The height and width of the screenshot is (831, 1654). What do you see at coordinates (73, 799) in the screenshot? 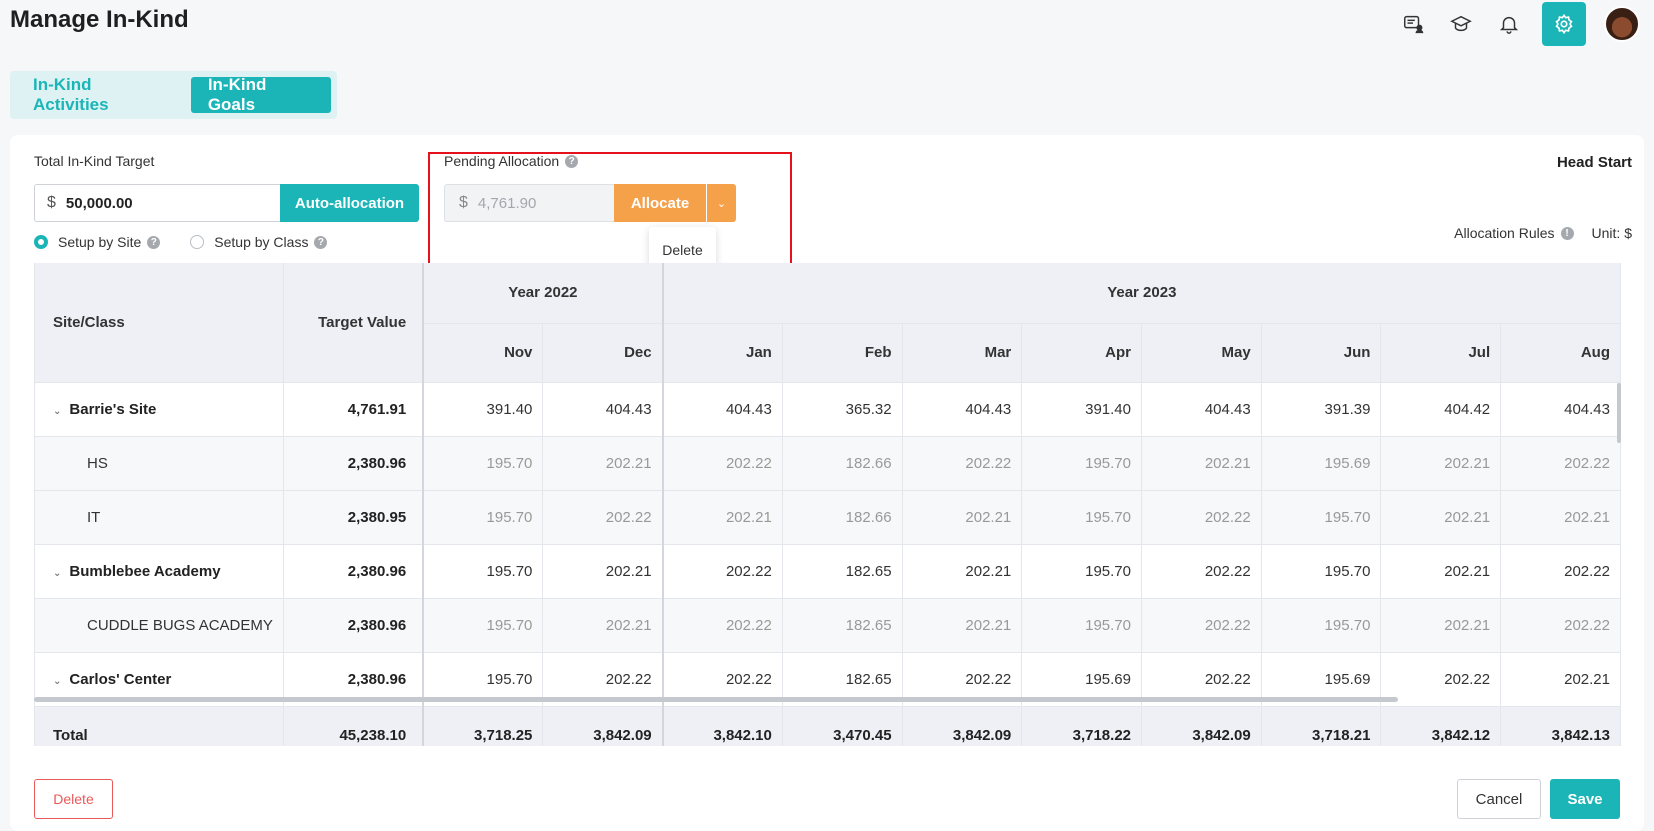
I see `delete-button: Delete` at bounding box center [73, 799].